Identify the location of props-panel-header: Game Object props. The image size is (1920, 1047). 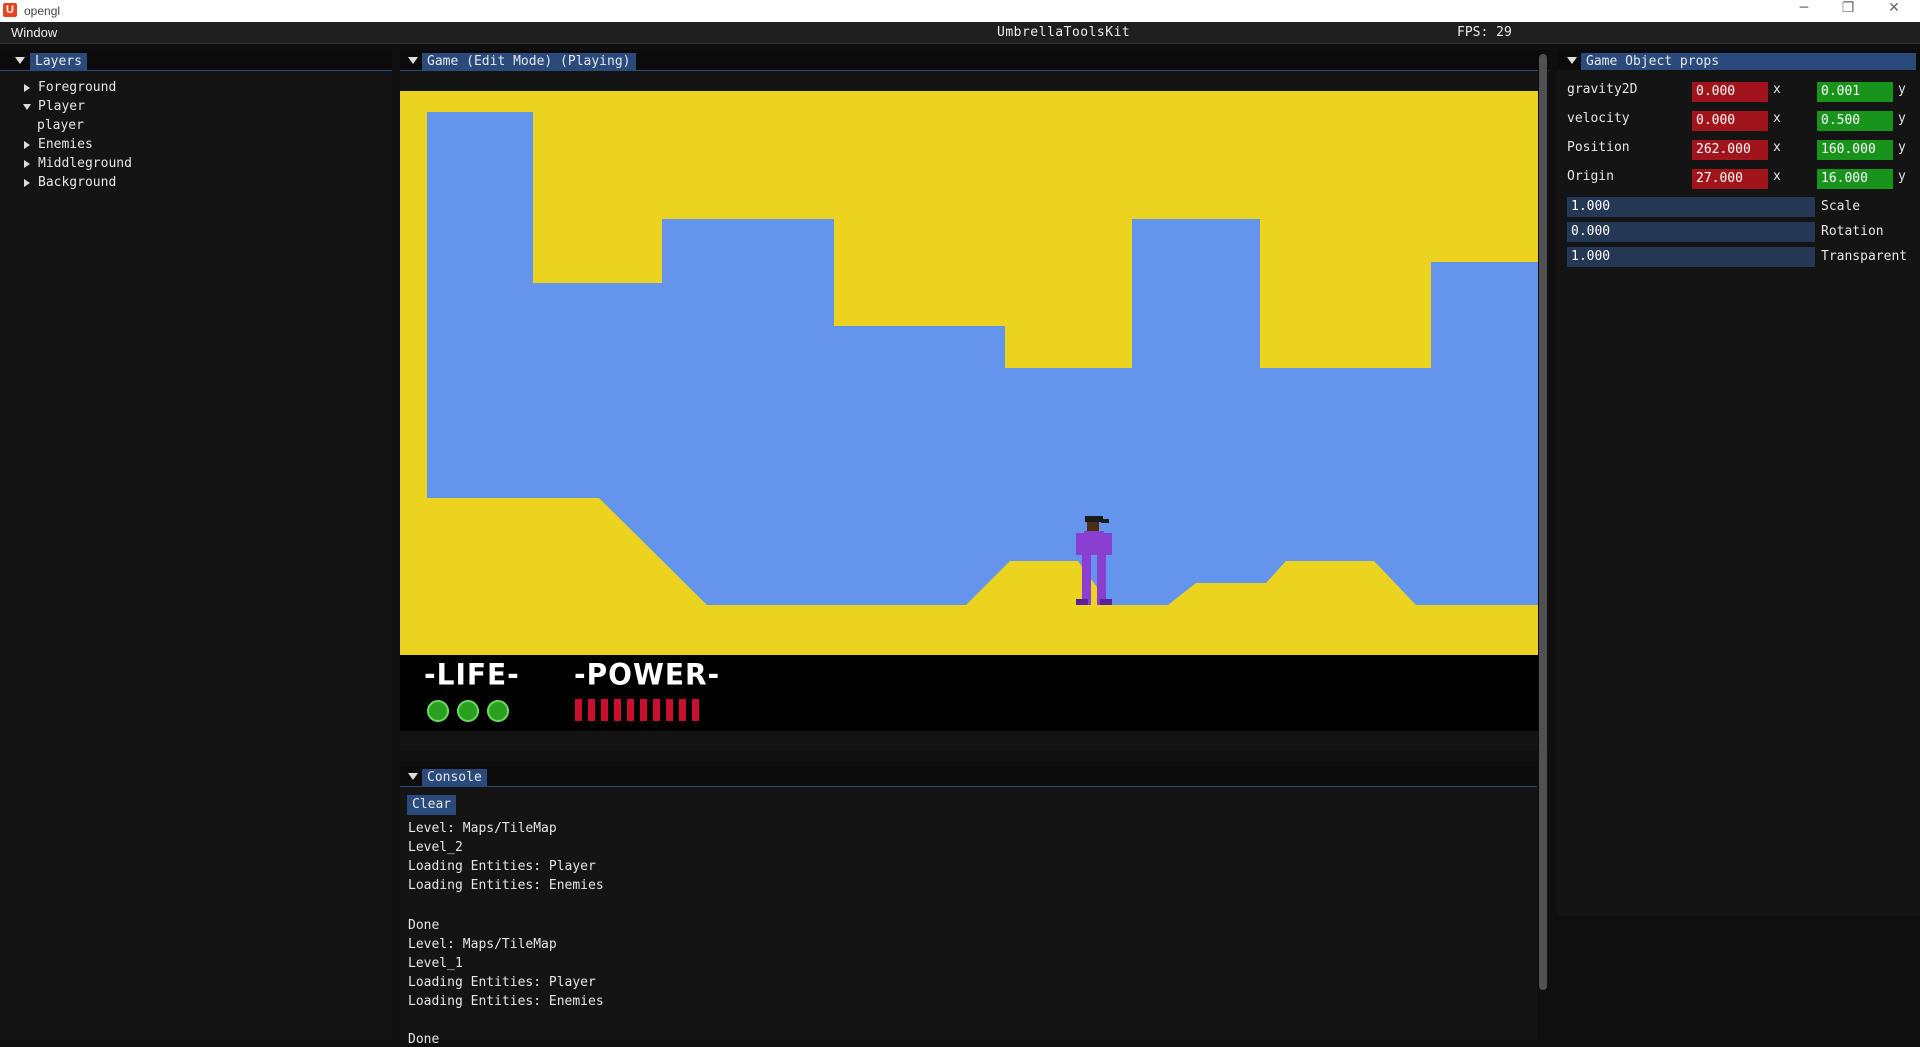
(1738, 60).